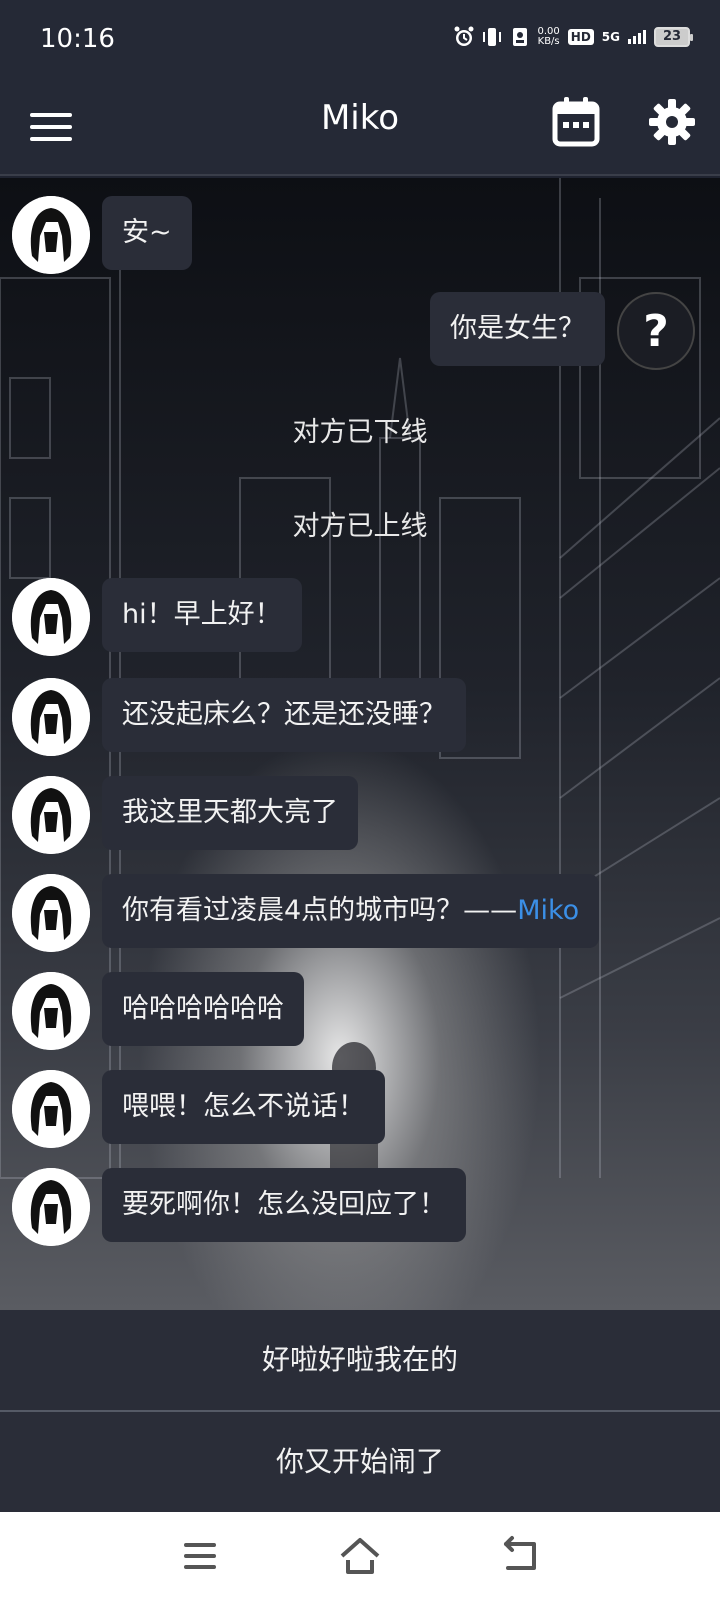 Image resolution: width=720 pixels, height=1600 pixels. I want to click on message-bubble: 你有看过凌晨4点的城市吗？——Miko, so click(351, 911).